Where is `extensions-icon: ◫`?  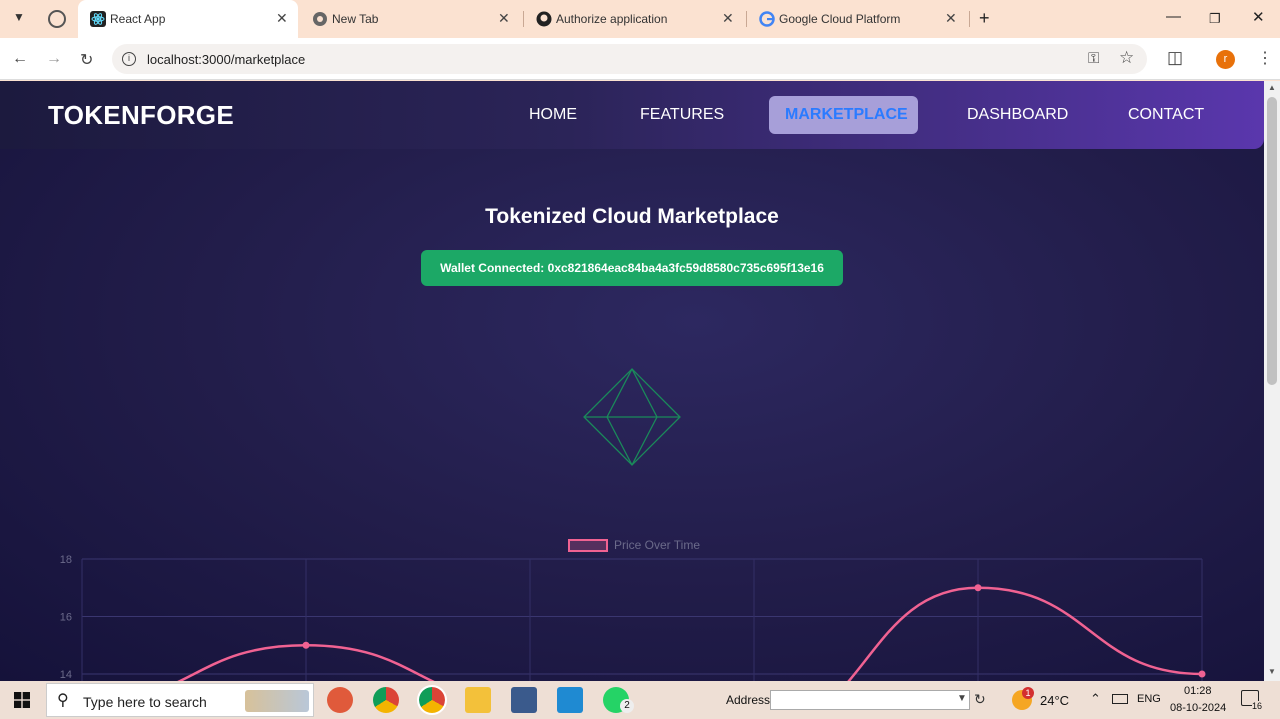
extensions-icon: ◫ is located at coordinates (1175, 58).